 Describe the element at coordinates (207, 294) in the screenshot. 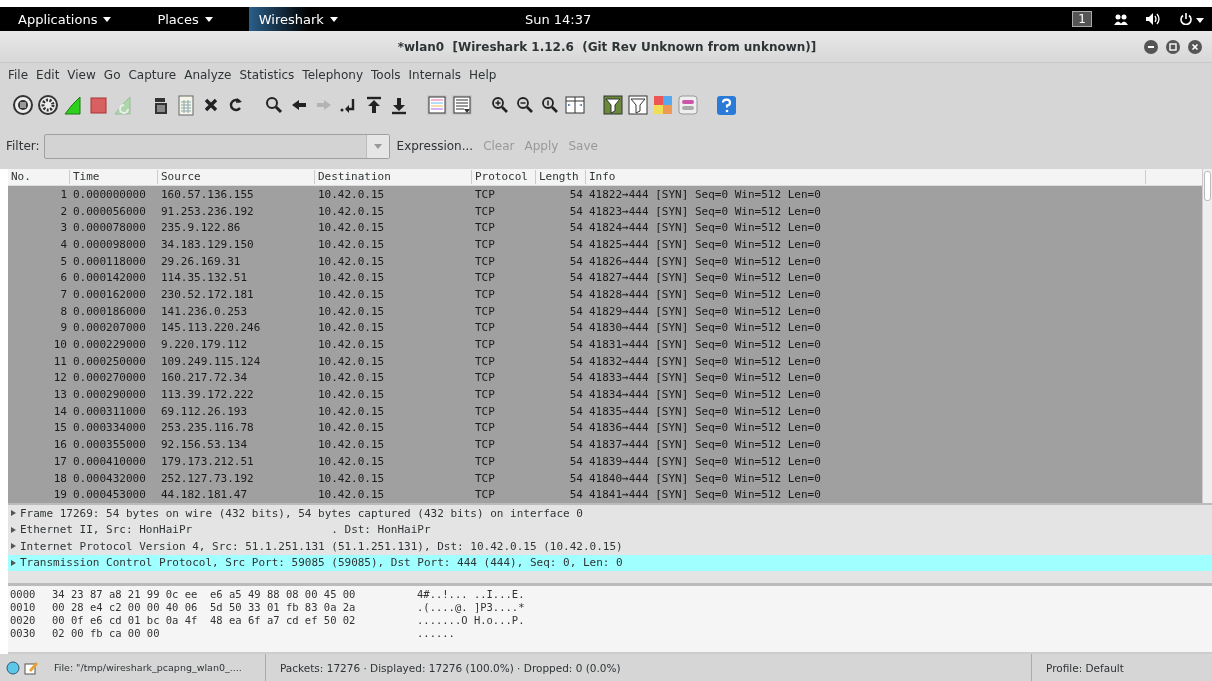

I see `table-cell-text: 230.52.172.181` at that location.